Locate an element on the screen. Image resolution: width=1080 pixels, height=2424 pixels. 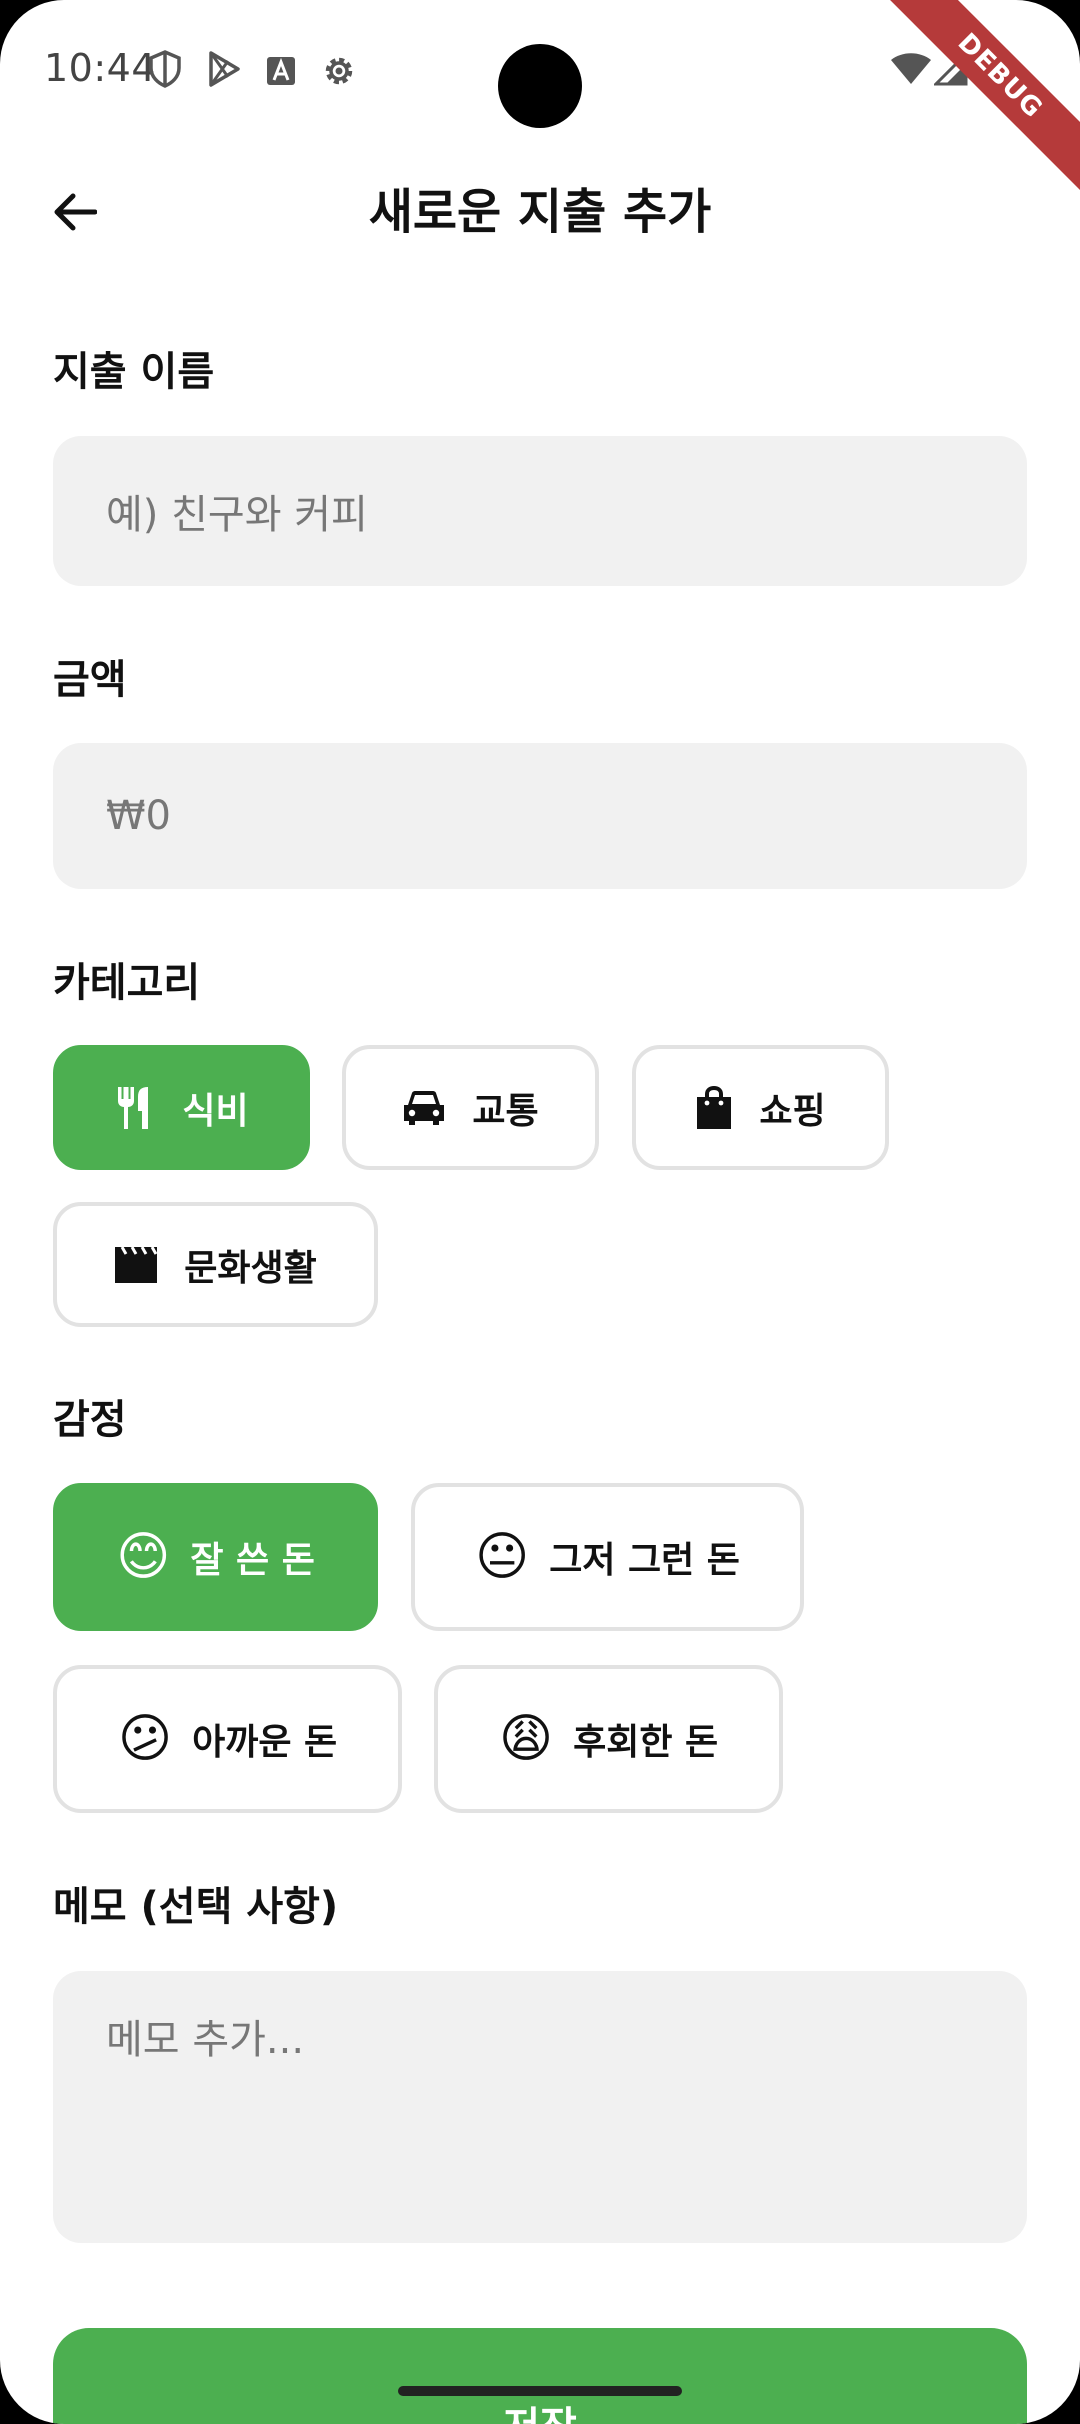
emotion-label: 감정 is located at coordinates (90, 1420).